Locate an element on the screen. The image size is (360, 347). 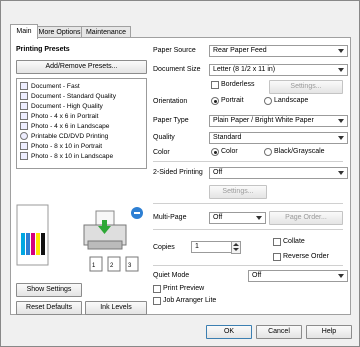
multi-page-label: Multi-Page is located at coordinates (170, 217).